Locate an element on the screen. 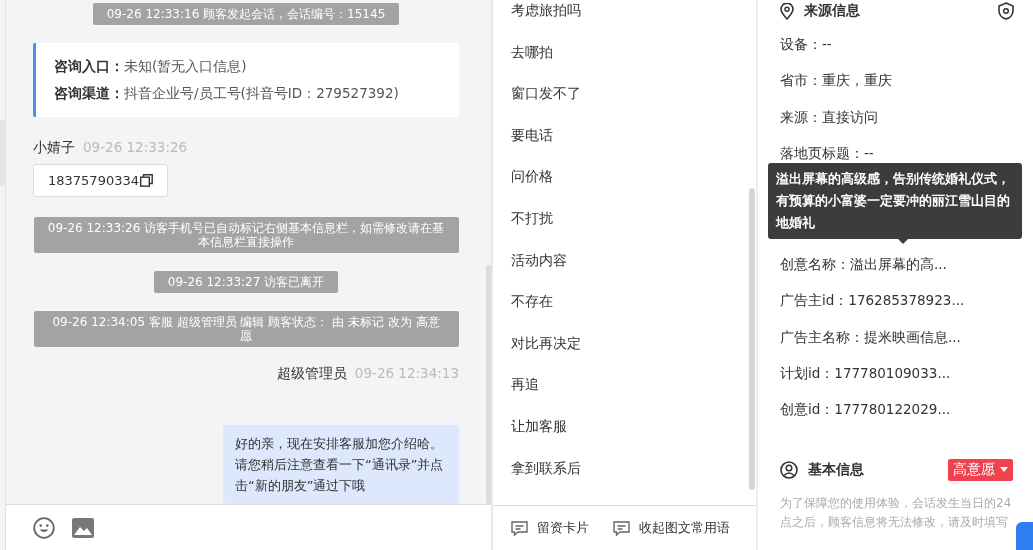  message-time: 09-26 12:34:13 is located at coordinates (406, 374).